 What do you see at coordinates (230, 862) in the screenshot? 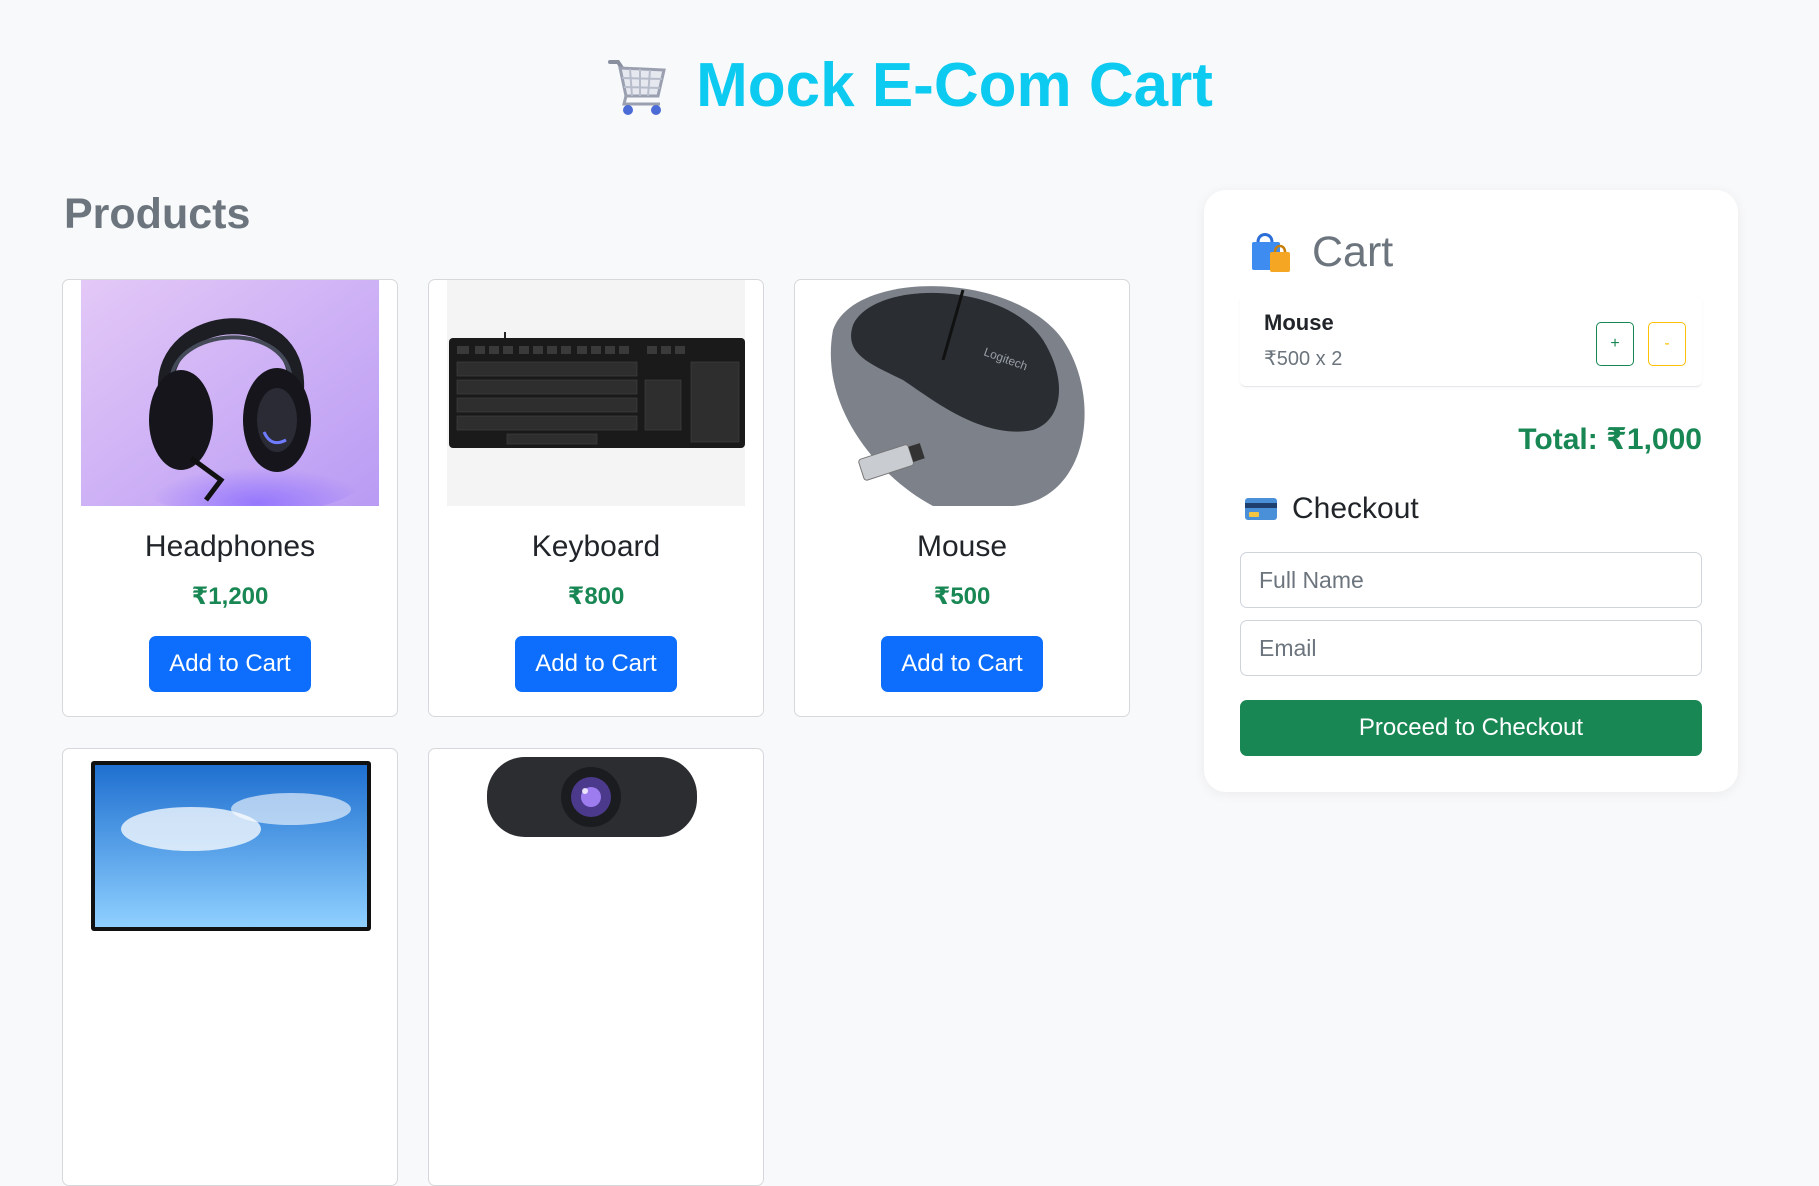
I see `product-image-monitor` at bounding box center [230, 862].